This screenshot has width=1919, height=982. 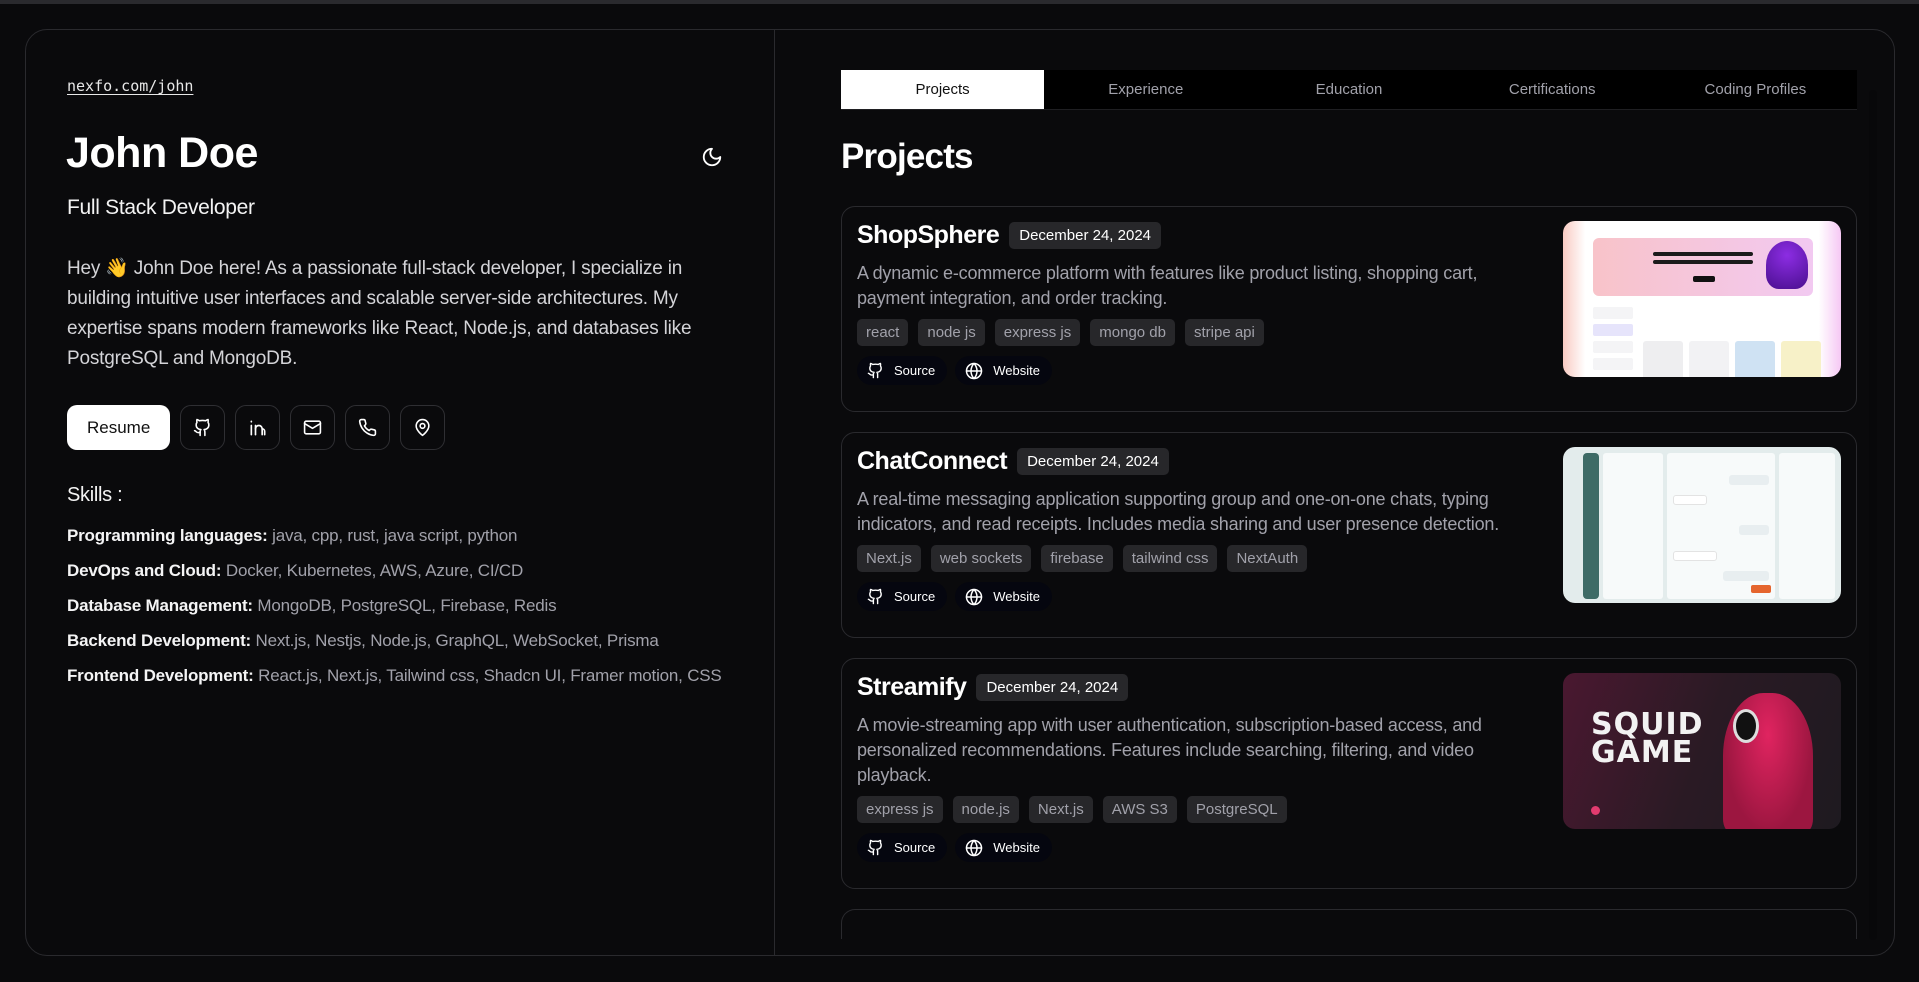 What do you see at coordinates (1591, 526) in the screenshot?
I see `thumb-rail` at bounding box center [1591, 526].